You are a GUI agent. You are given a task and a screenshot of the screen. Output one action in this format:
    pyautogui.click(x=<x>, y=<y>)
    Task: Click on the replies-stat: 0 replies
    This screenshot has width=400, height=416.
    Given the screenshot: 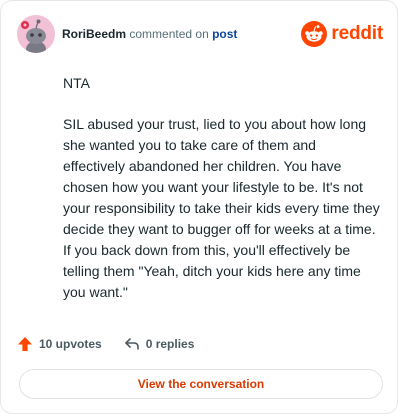 What is the action you would take?
    pyautogui.click(x=159, y=344)
    